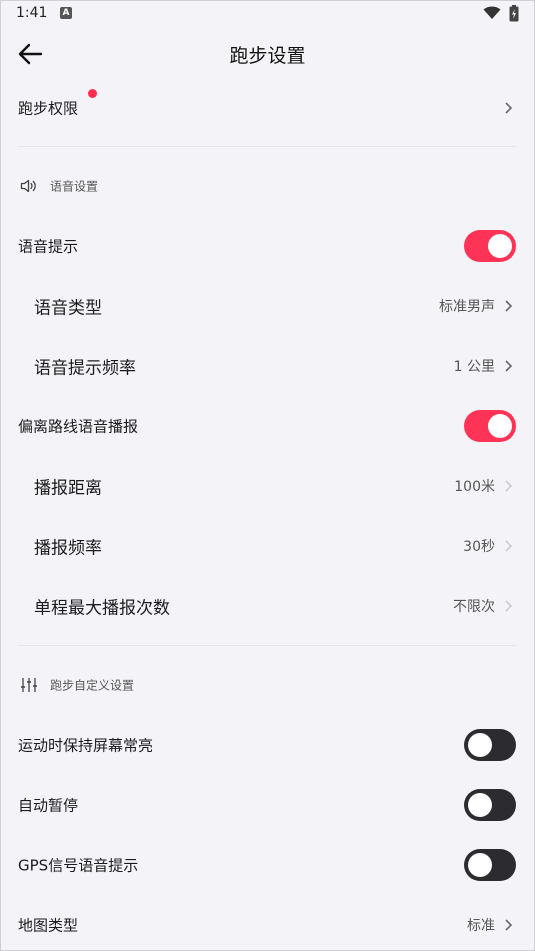 The width and height of the screenshot is (535, 951). Describe the element at coordinates (267, 606) in the screenshot. I see `max-broadcasts-row: 单程最大播报次数 不限次` at that location.